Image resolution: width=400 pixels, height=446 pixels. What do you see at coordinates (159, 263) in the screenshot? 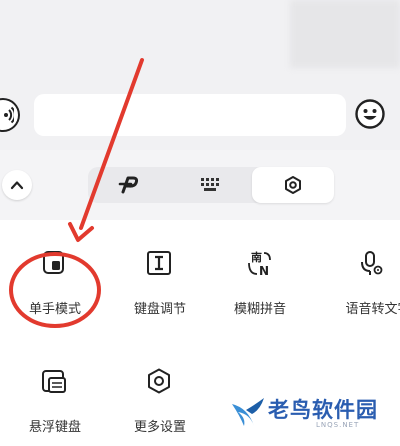
I see `resize-icon` at bounding box center [159, 263].